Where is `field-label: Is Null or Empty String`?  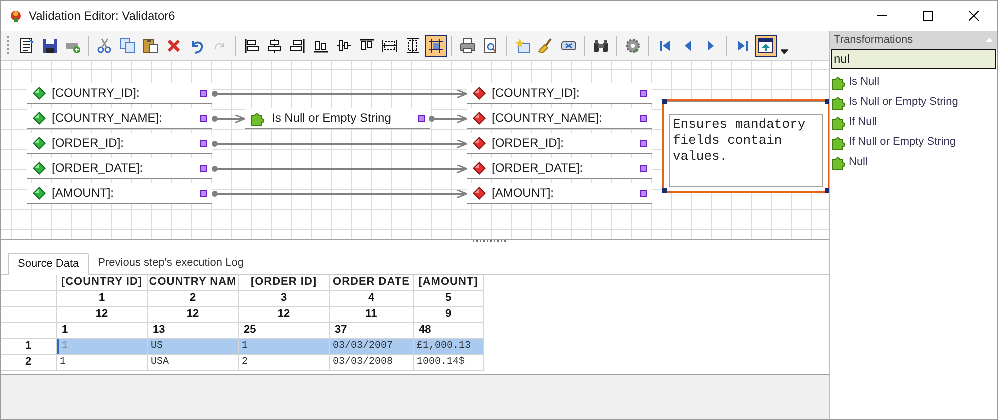
field-label: Is Null or Empty String is located at coordinates (332, 118).